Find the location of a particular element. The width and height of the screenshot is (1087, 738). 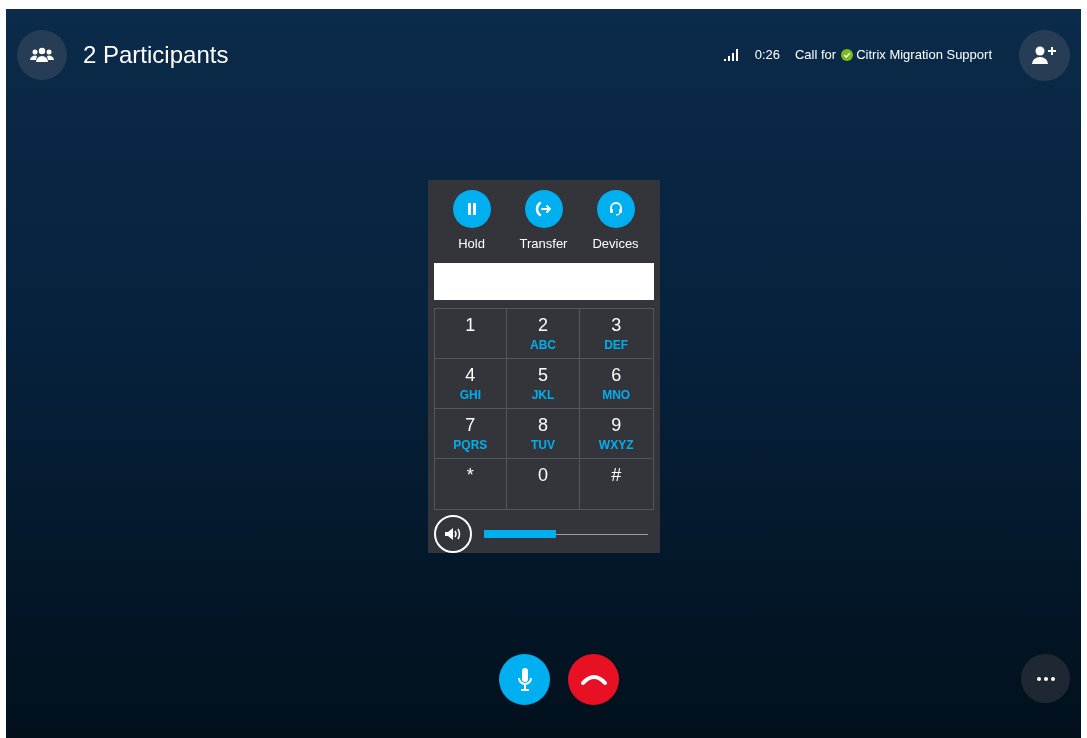

dial-key: 9 WXYZ is located at coordinates (616, 434).